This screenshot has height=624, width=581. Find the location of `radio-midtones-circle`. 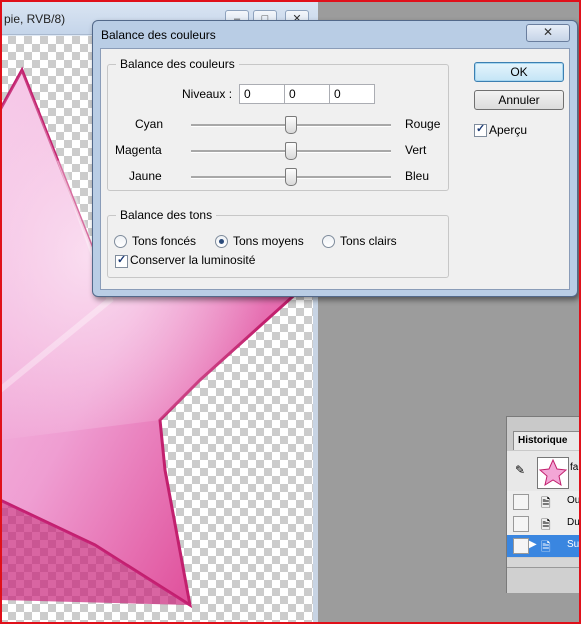

radio-midtones-circle is located at coordinates (221, 241).